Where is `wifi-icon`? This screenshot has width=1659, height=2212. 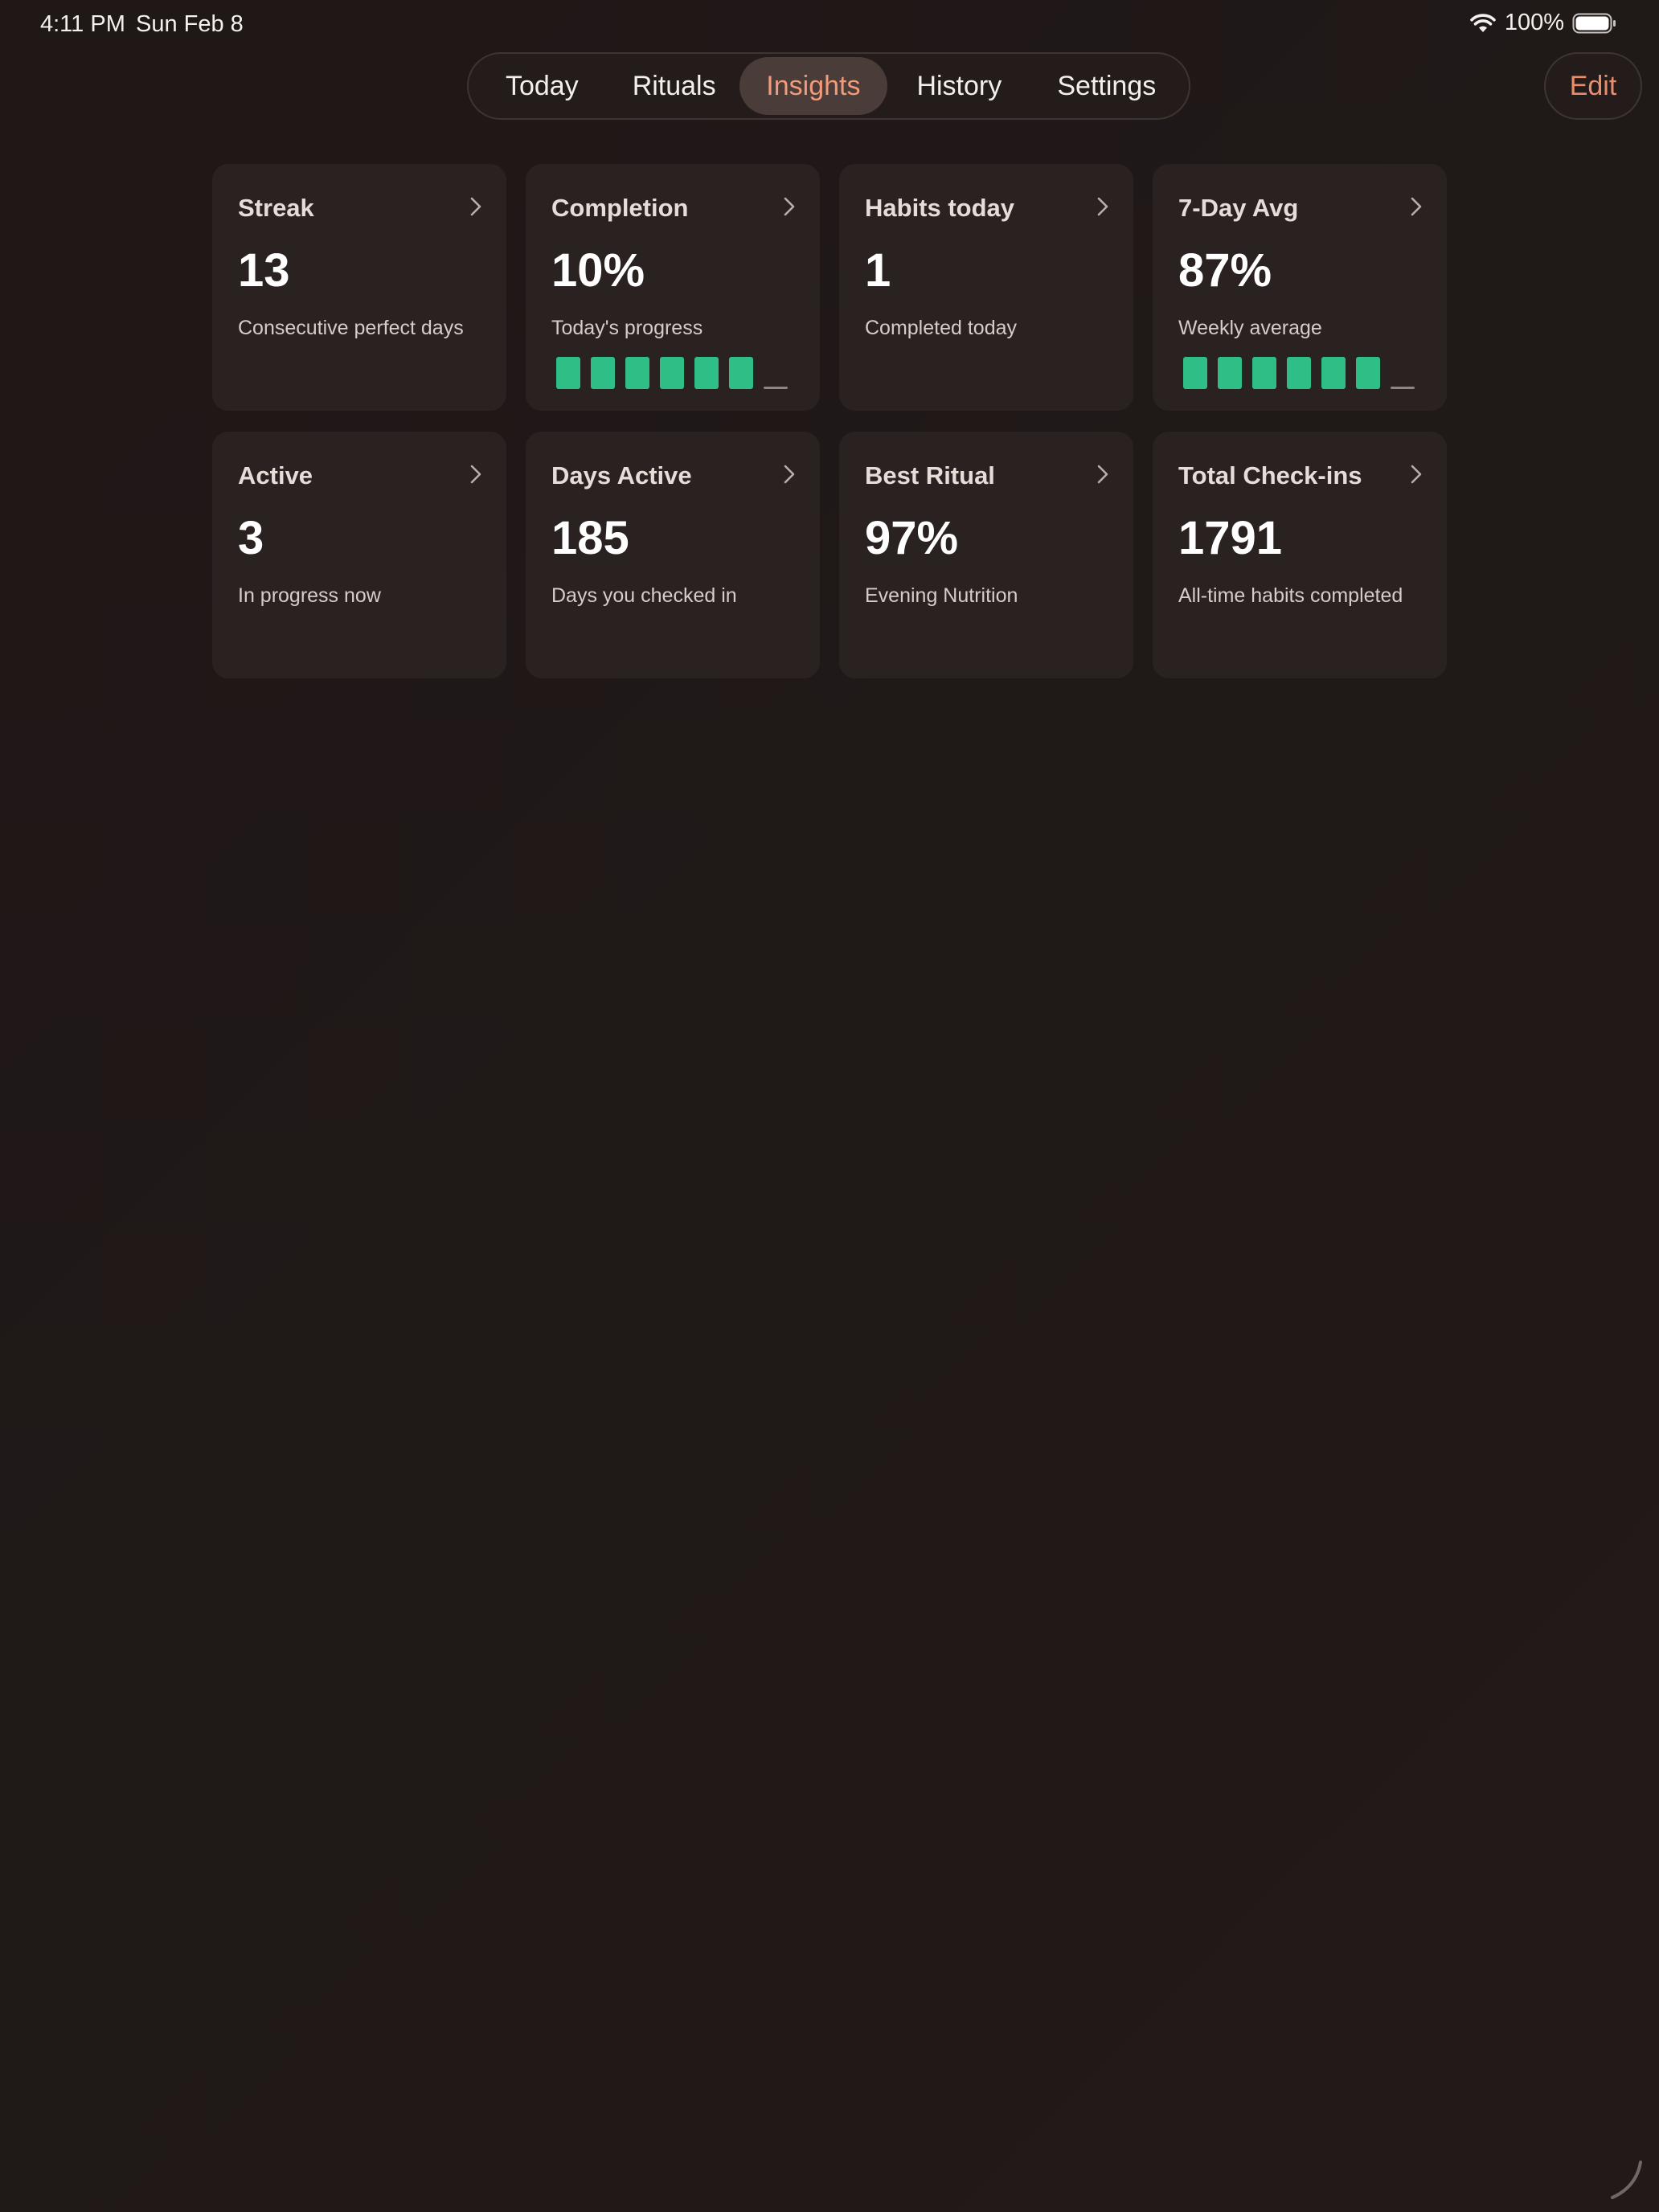
wifi-icon is located at coordinates (1483, 22).